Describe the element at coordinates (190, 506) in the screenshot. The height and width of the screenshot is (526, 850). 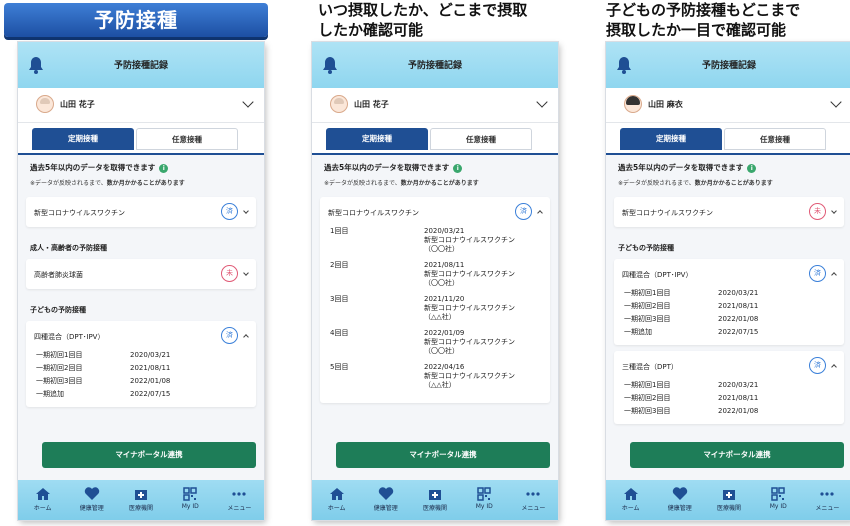
I see `nav-label: My ID` at that location.